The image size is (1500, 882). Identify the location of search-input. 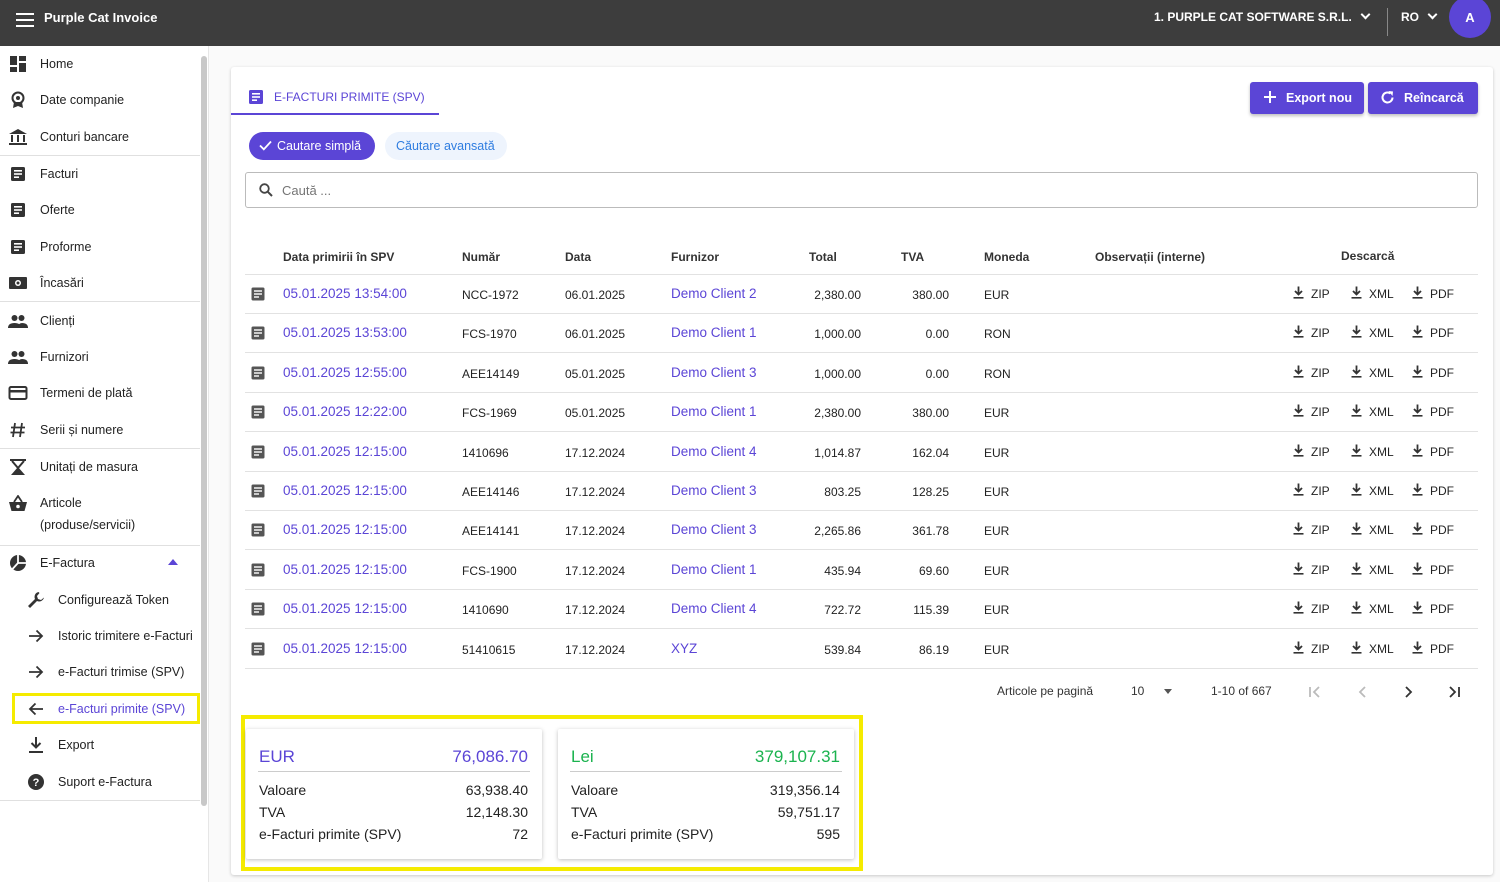
(832, 190).